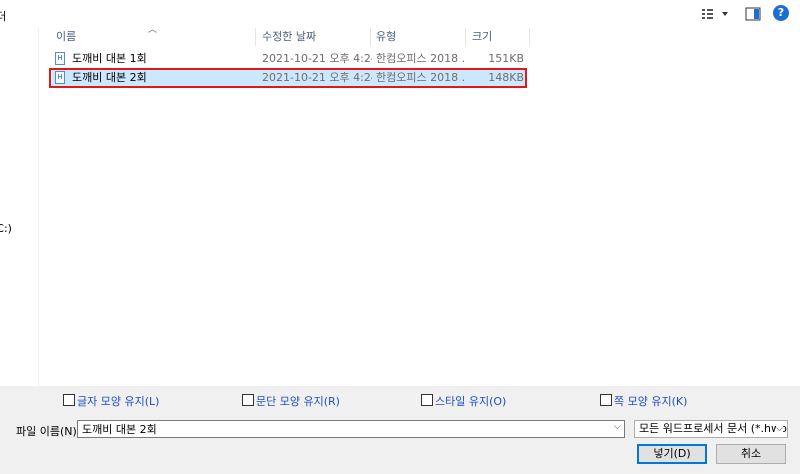 The image size is (800, 474). What do you see at coordinates (482, 37) in the screenshot?
I see `column-header-size: 크기` at bounding box center [482, 37].